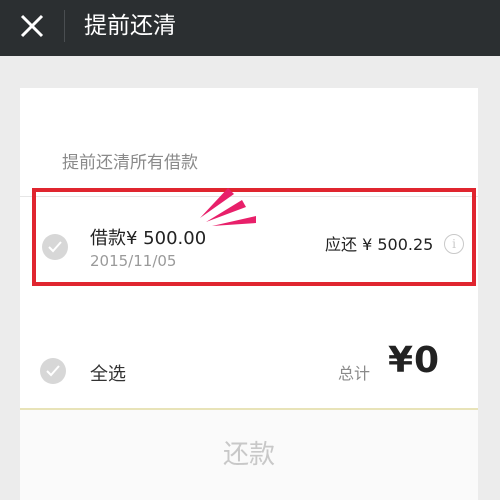 The width and height of the screenshot is (500, 500). I want to click on topbar-divider, so click(64, 26).